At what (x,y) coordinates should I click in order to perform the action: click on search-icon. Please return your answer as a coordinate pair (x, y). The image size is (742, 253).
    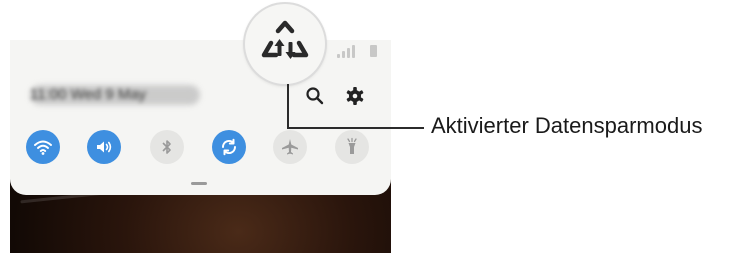
    Looking at the image, I should click on (315, 96).